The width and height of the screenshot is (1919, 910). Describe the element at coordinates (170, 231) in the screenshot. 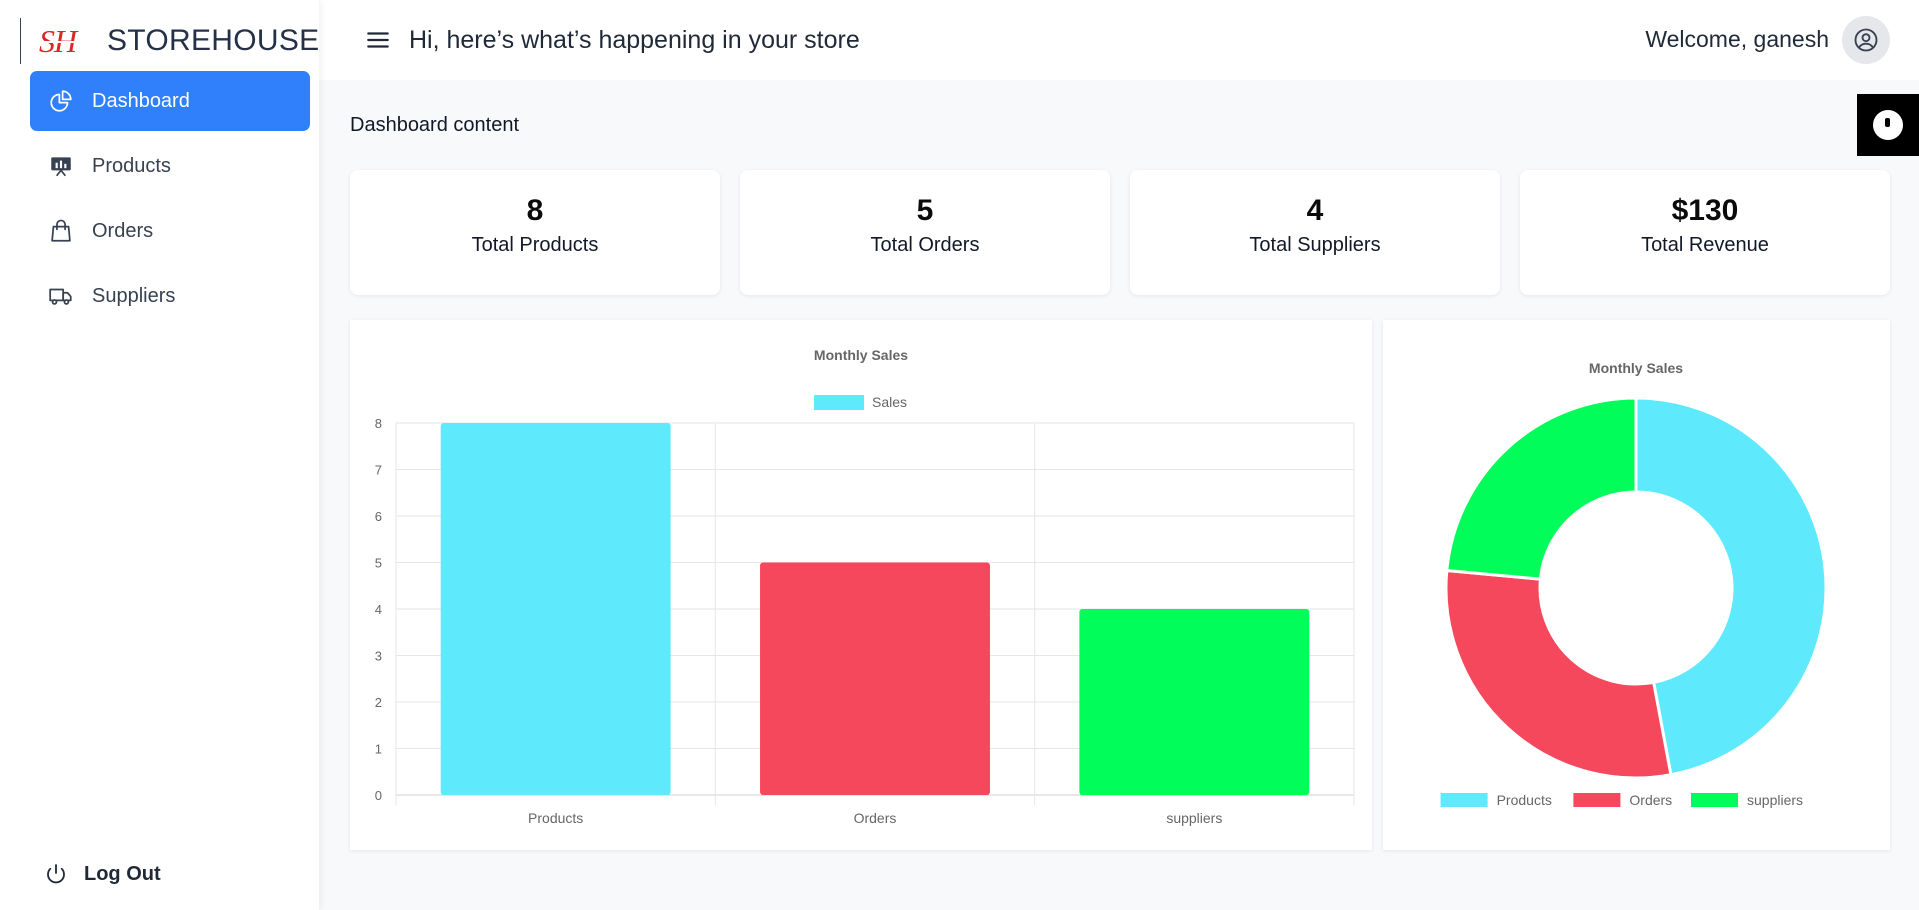

I see `sidebar-item-orders: Orders` at that location.